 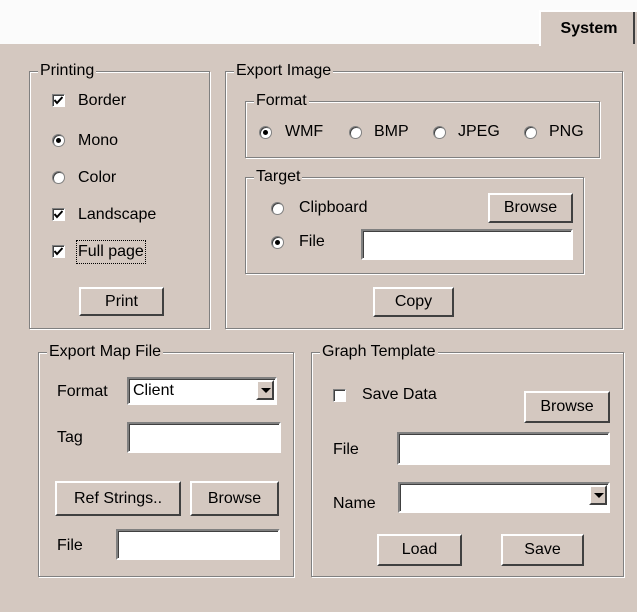 I want to click on map-browse-button: Browse, so click(x=234, y=498).